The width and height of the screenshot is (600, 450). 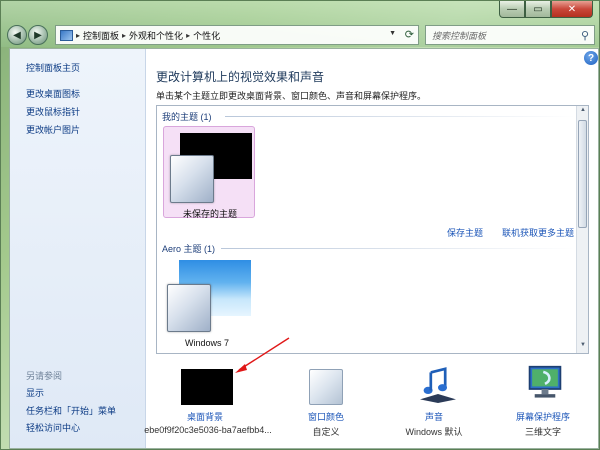 I want to click on screen-saver-button: 屏幕保护程序 三维文字, so click(x=543, y=404).